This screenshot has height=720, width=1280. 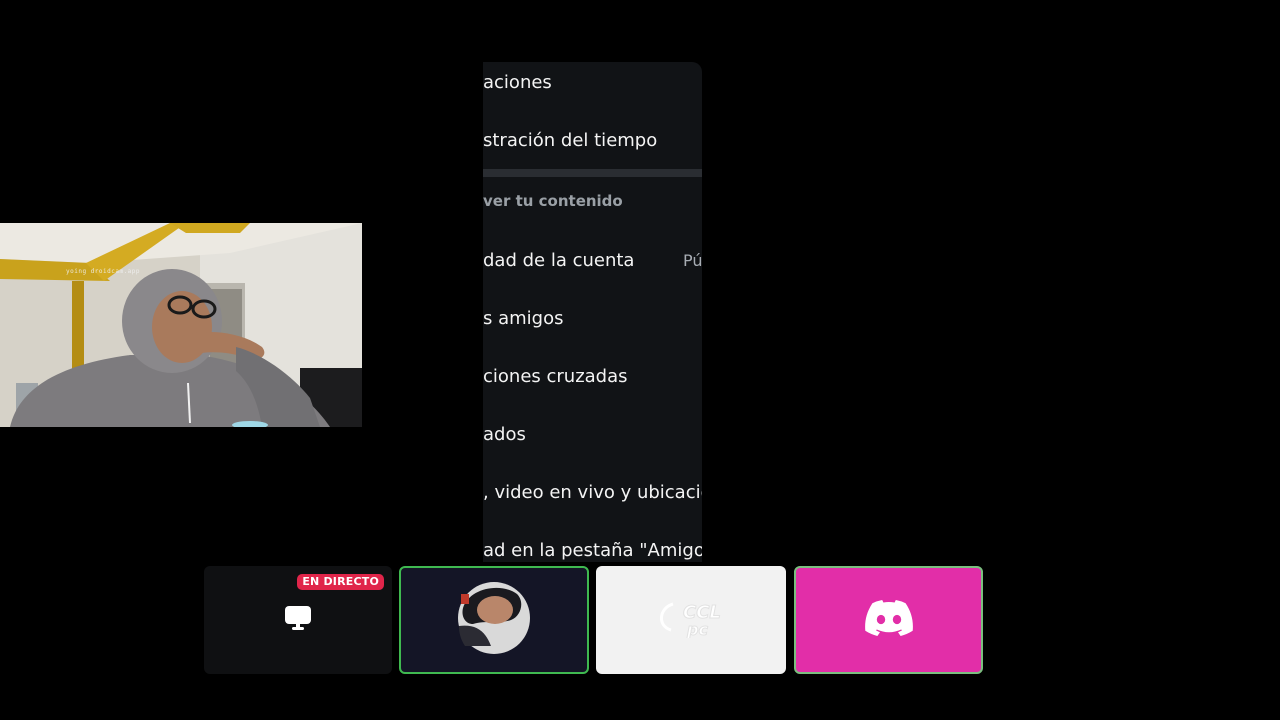 I want to click on settings-row-label: stración del tiempo, so click(x=570, y=140).